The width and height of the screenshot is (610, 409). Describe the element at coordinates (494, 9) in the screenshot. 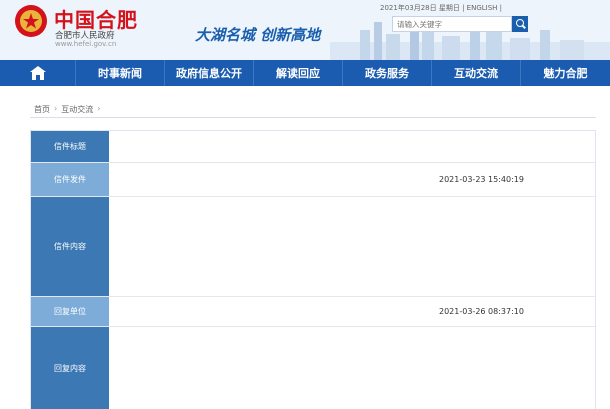

I see `top-utility-bar: 2021年03月28日 星期日 | ENGLISH |` at that location.